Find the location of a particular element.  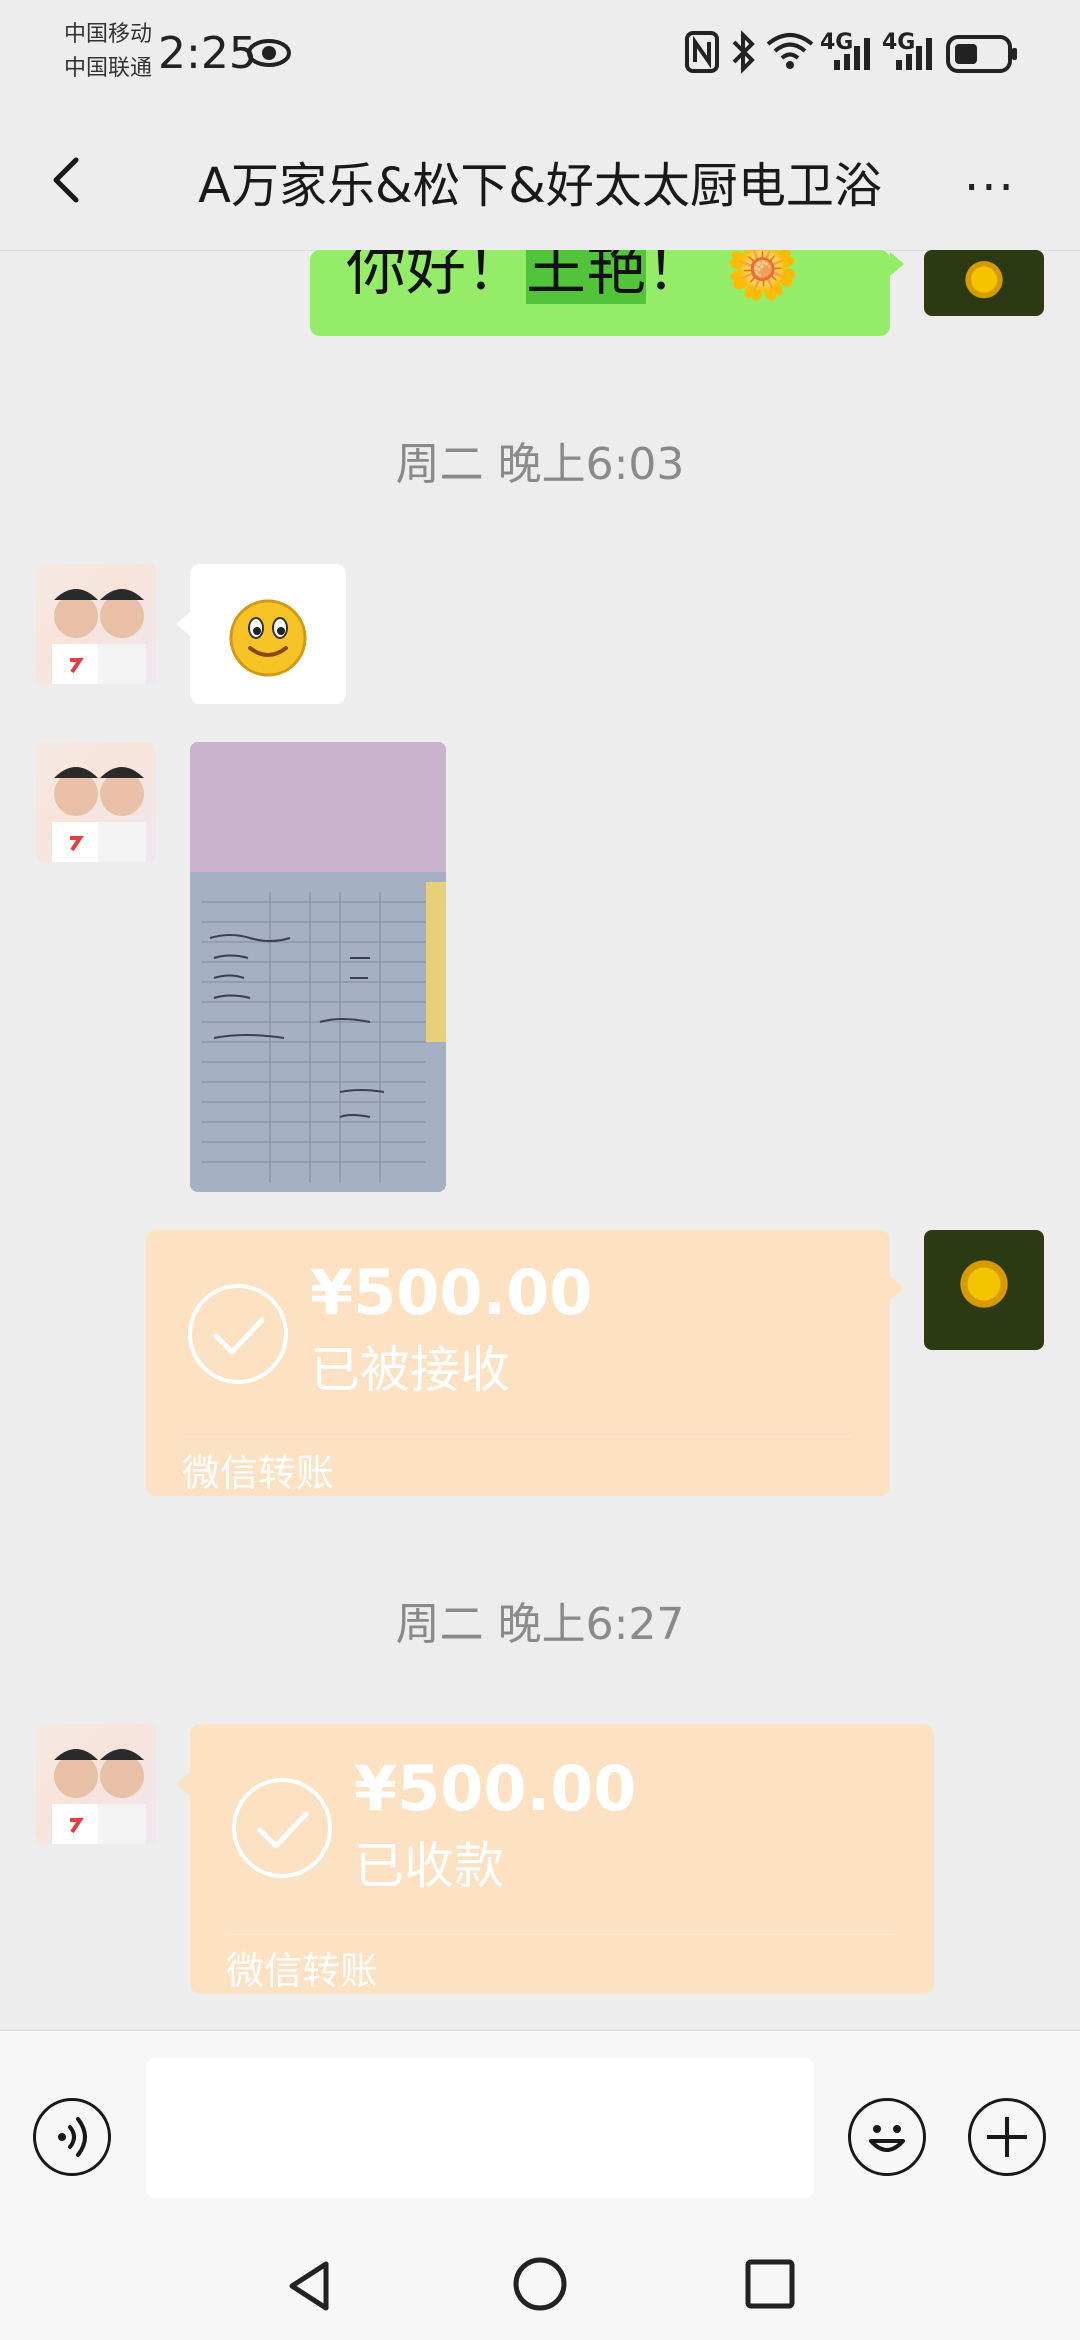

highlighted-text: 王艳 is located at coordinates (586, 277).